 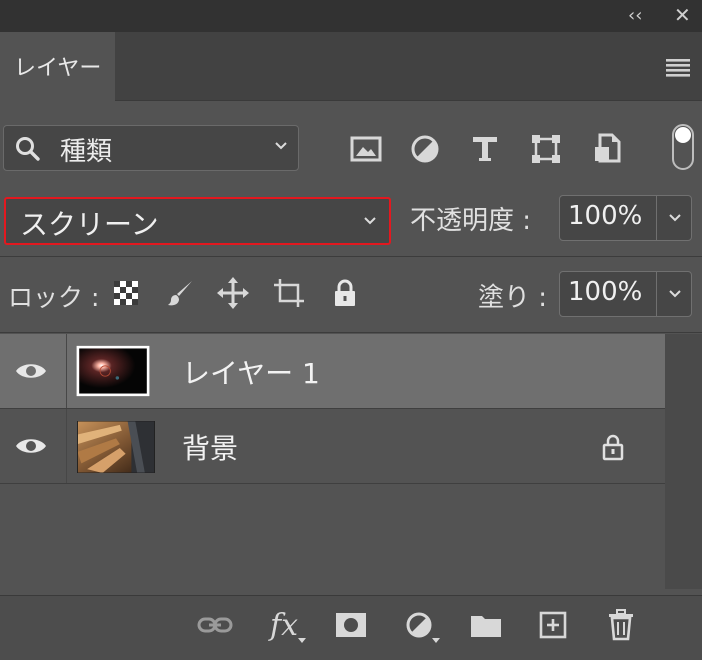 I want to click on fx-icon: fx, so click(x=285, y=625).